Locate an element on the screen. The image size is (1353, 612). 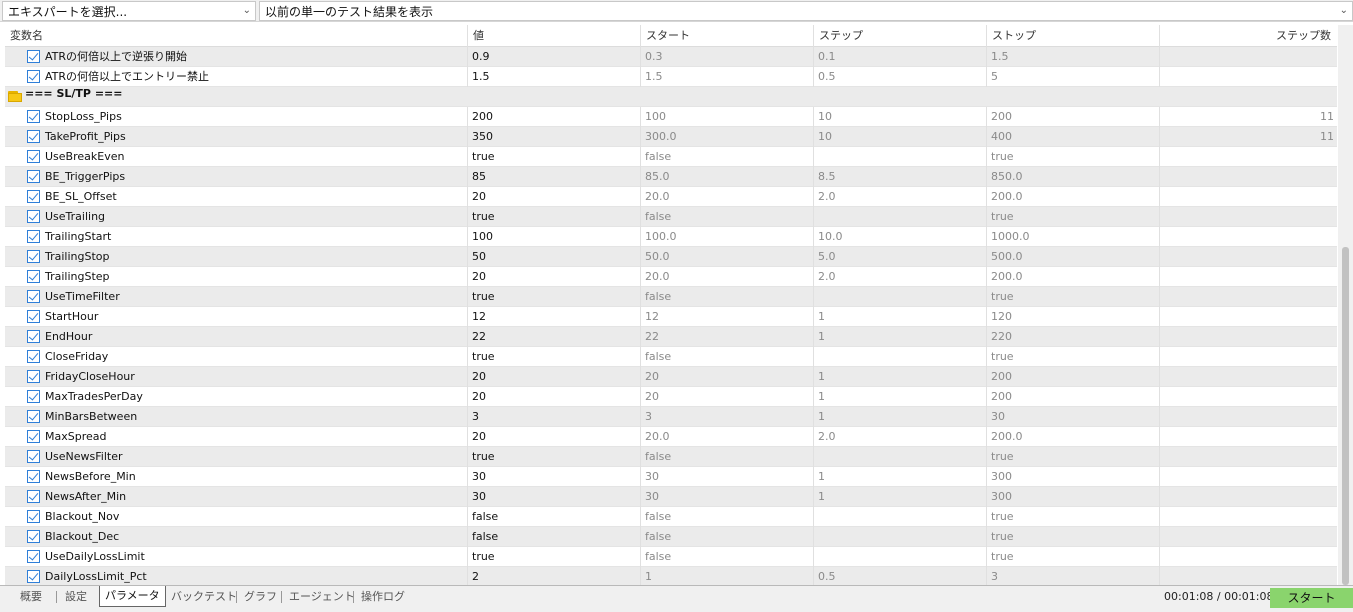
table-row: MaxTradesPerDay 20 20 1 200 is located at coordinates (671, 397).